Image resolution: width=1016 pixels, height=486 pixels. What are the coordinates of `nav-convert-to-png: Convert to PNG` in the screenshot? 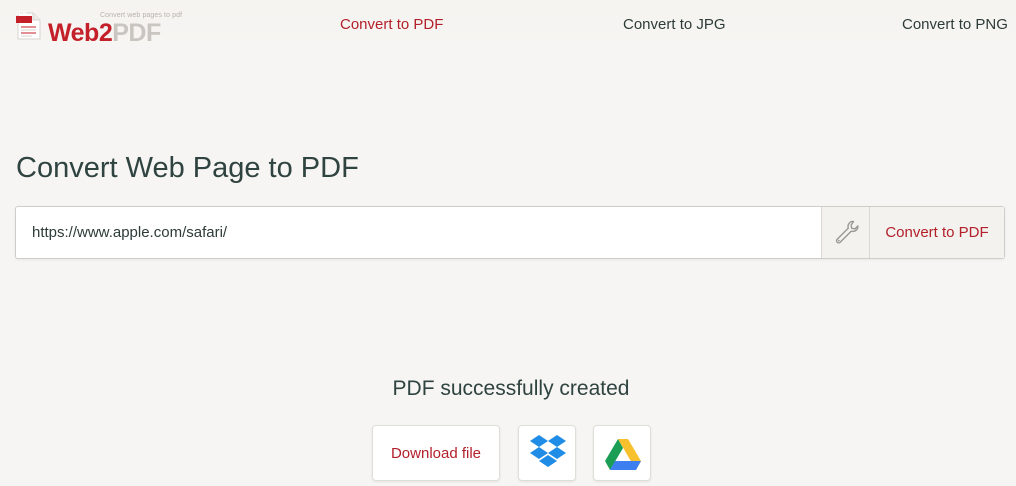 It's located at (955, 24).